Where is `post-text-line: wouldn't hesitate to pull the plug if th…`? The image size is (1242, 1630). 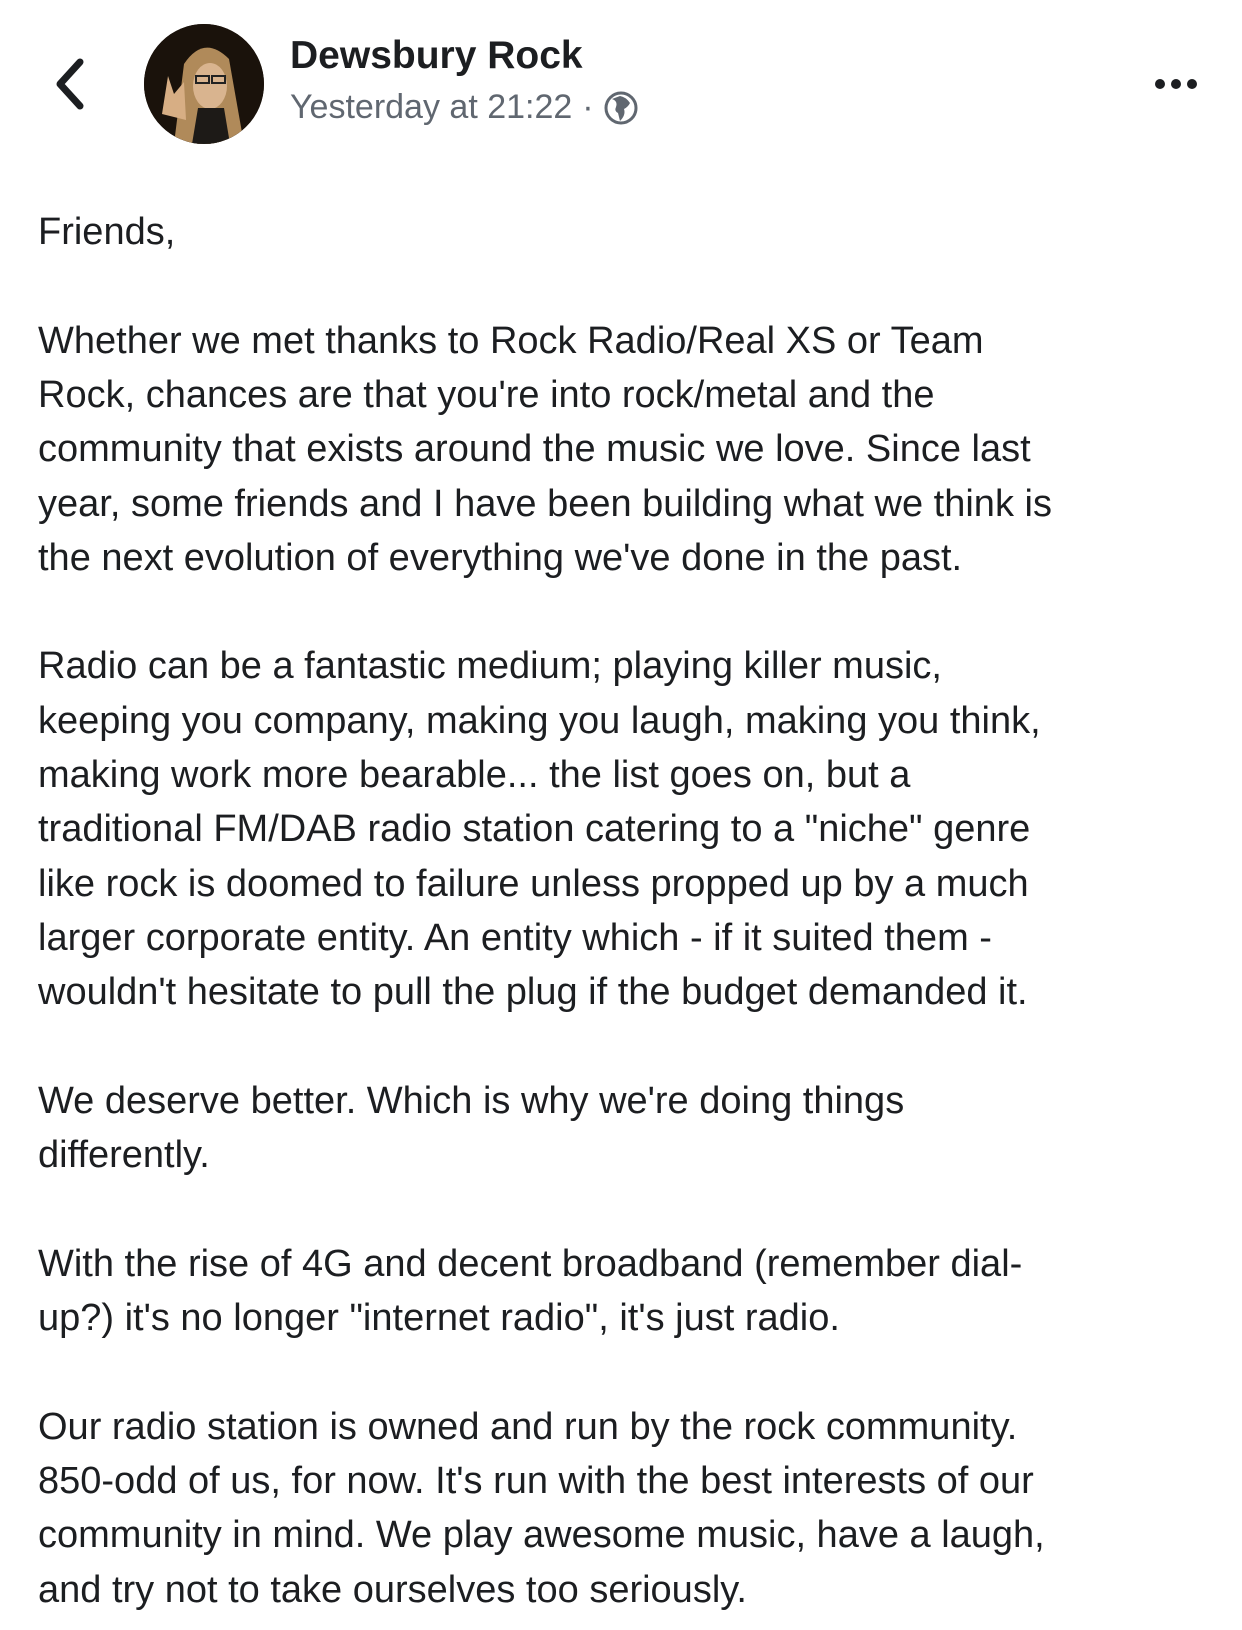 post-text-line: wouldn't hesitate to pull the plug if th… is located at coordinates (533, 992).